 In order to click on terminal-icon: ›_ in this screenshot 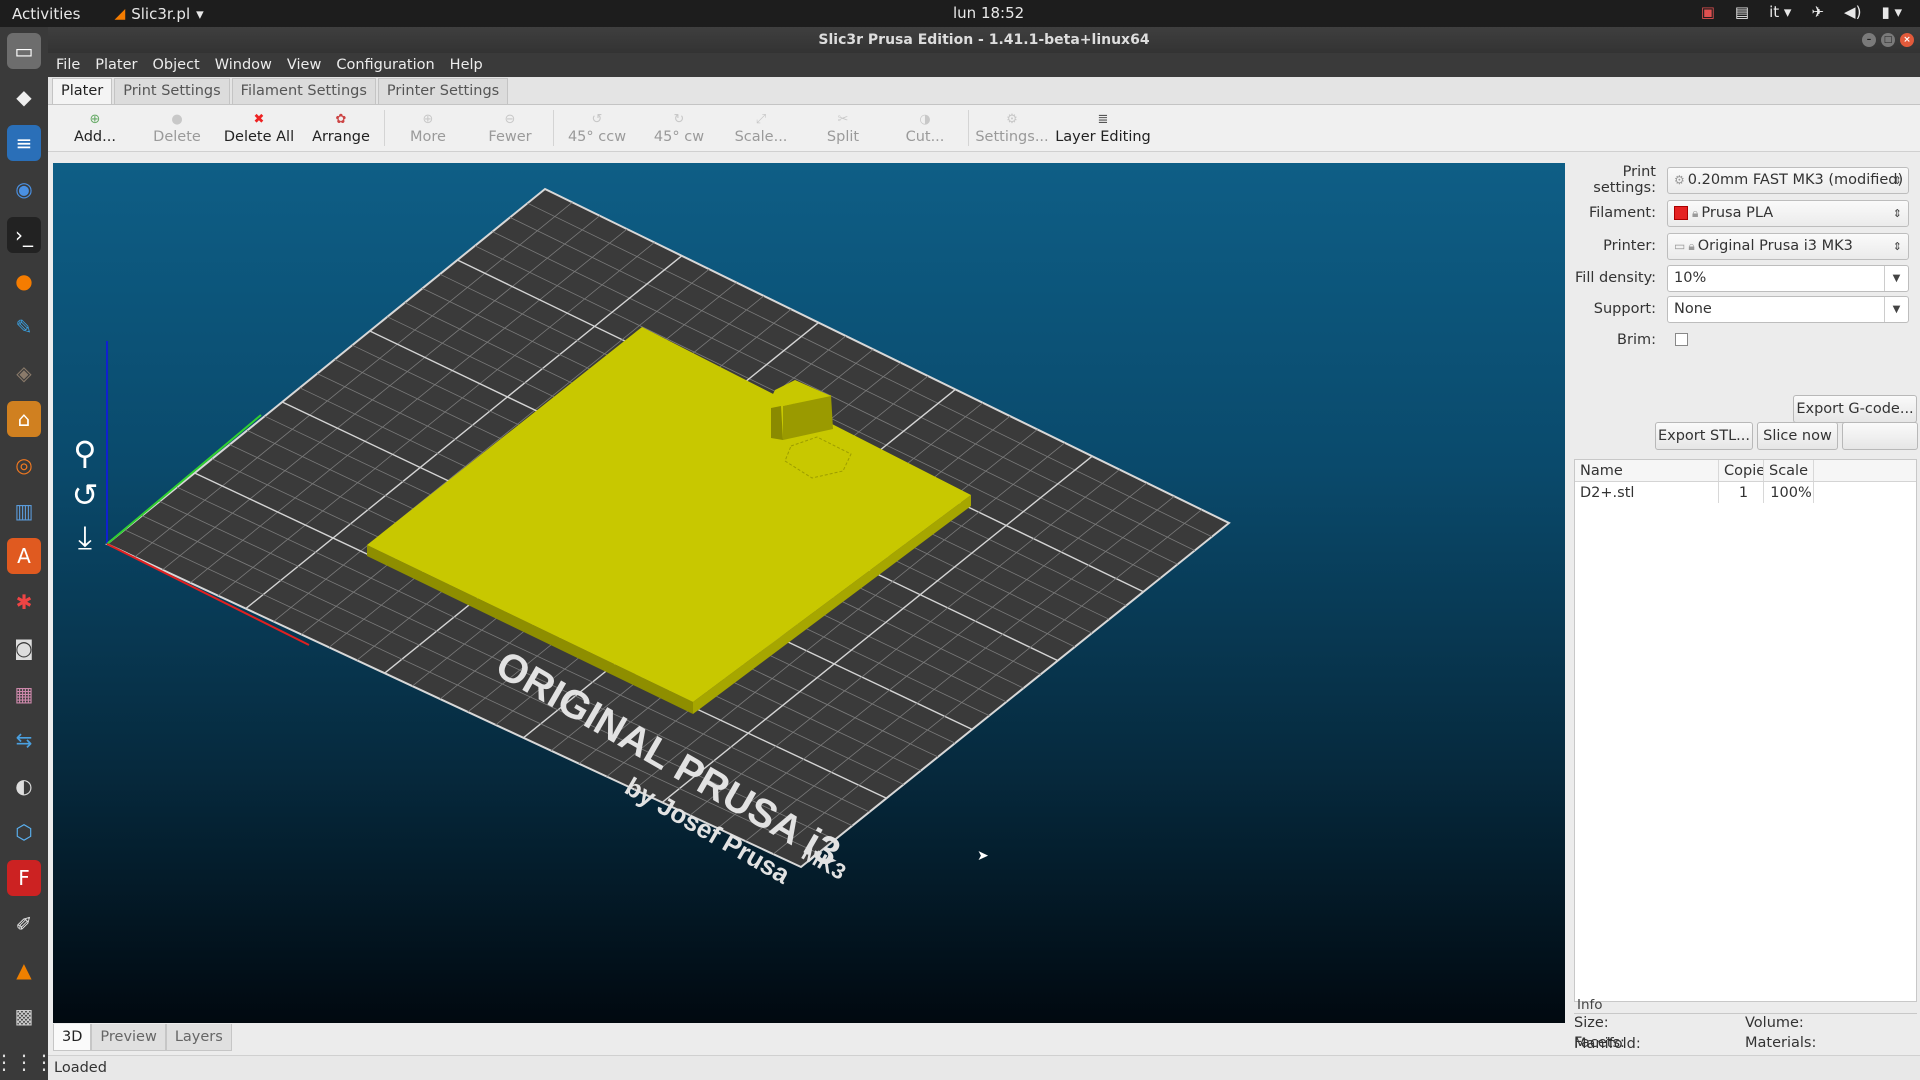, I will do `click(24, 234)`.